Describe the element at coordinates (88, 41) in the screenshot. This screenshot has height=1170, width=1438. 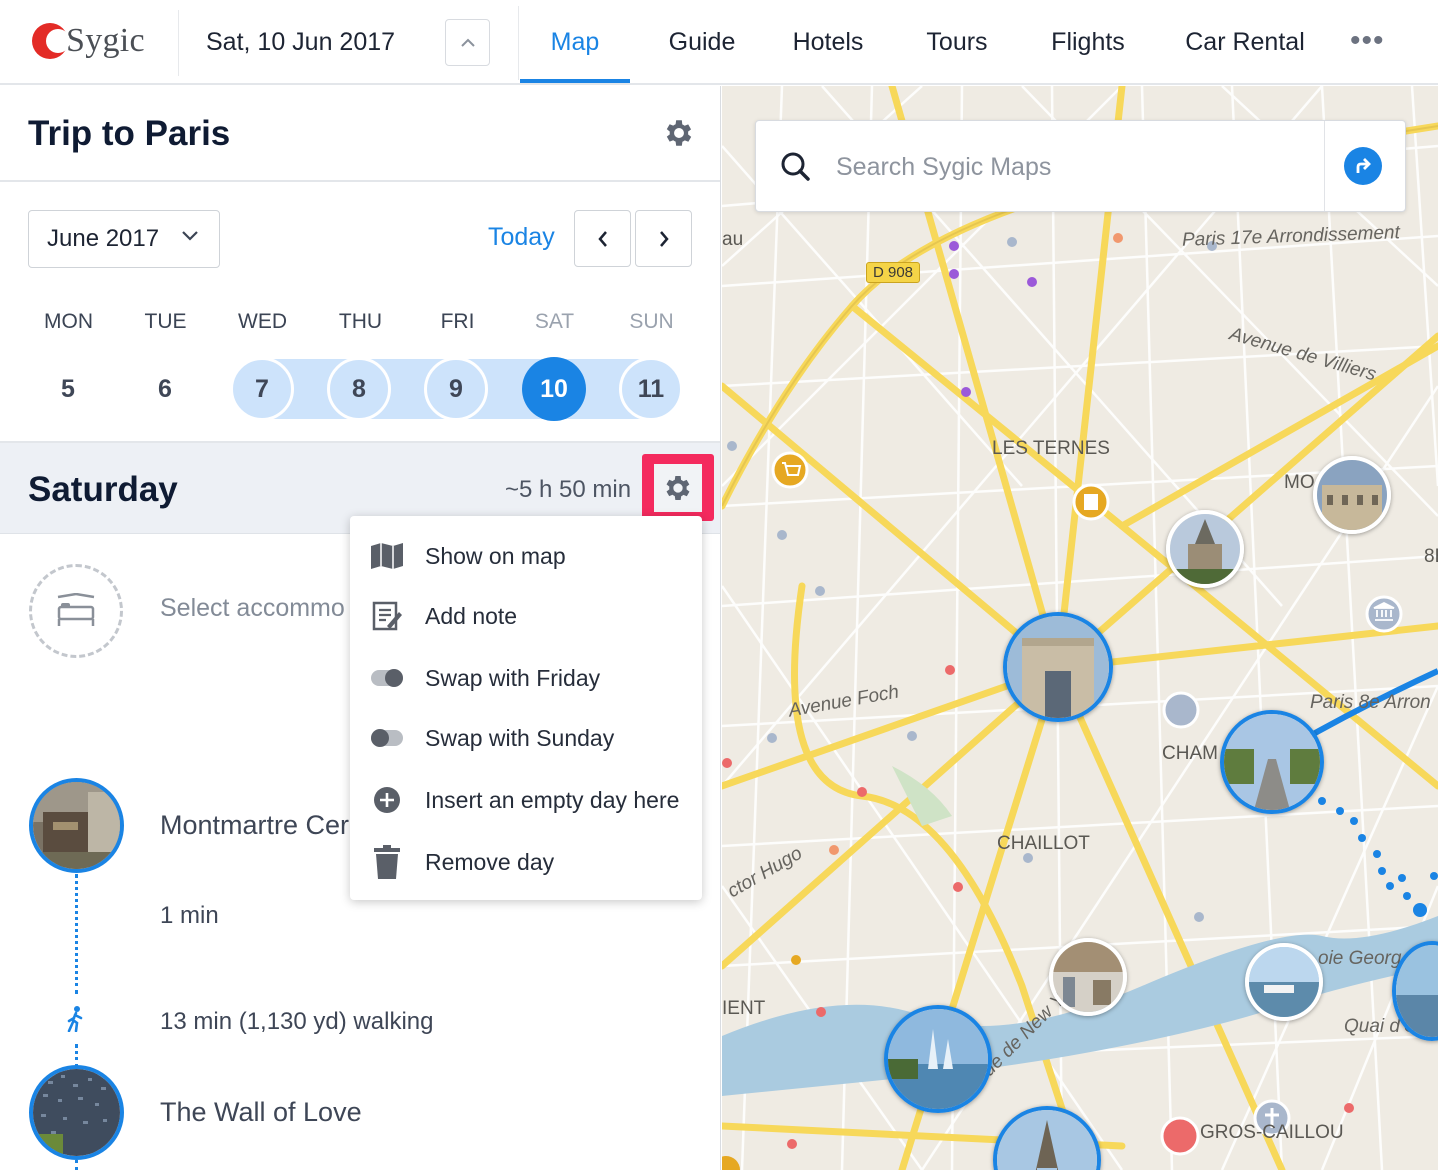
I see `sygic-logo: Sygic` at that location.